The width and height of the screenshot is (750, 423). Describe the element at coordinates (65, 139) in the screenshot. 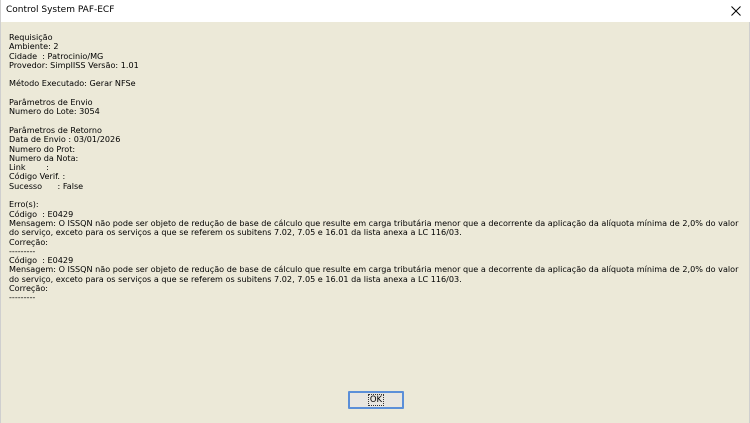

I see `data-envio-line: Data de Envio : 03/01/2026` at that location.